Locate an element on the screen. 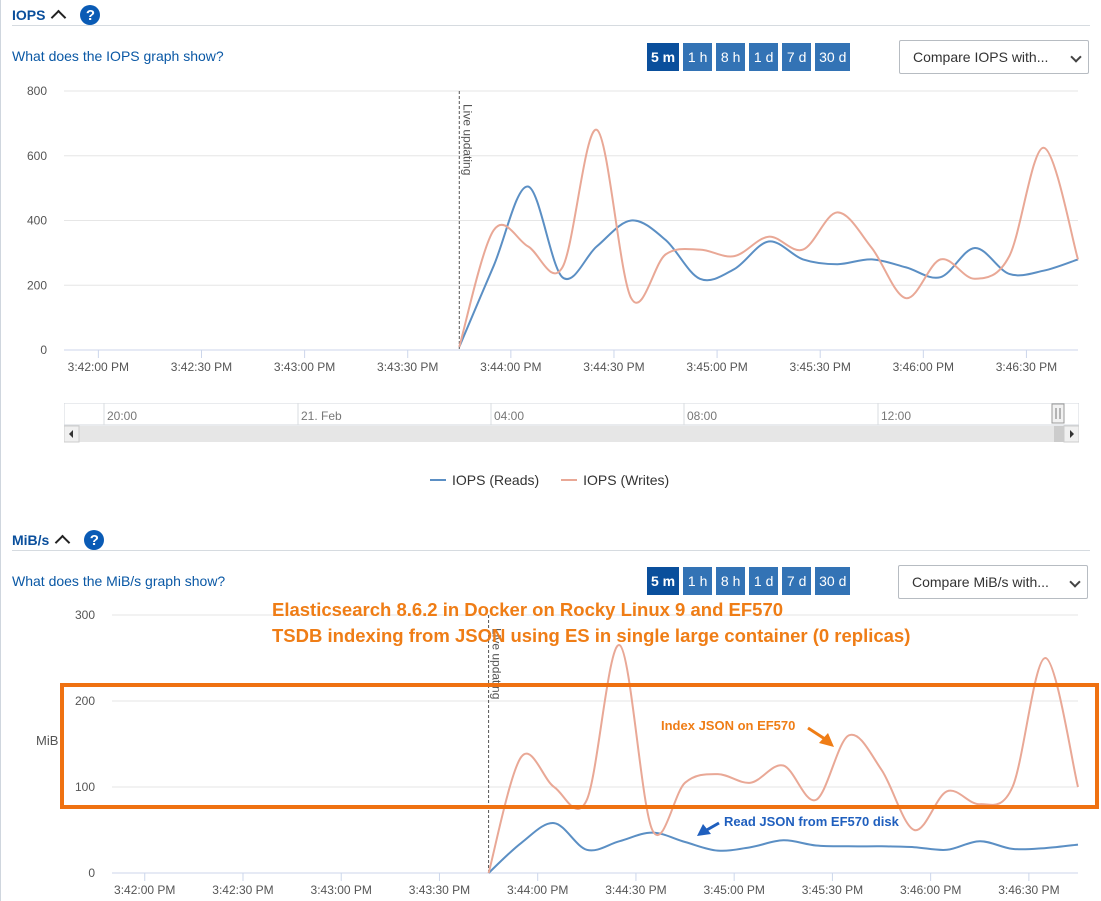  annotation-arrows is located at coordinates (765, 781).